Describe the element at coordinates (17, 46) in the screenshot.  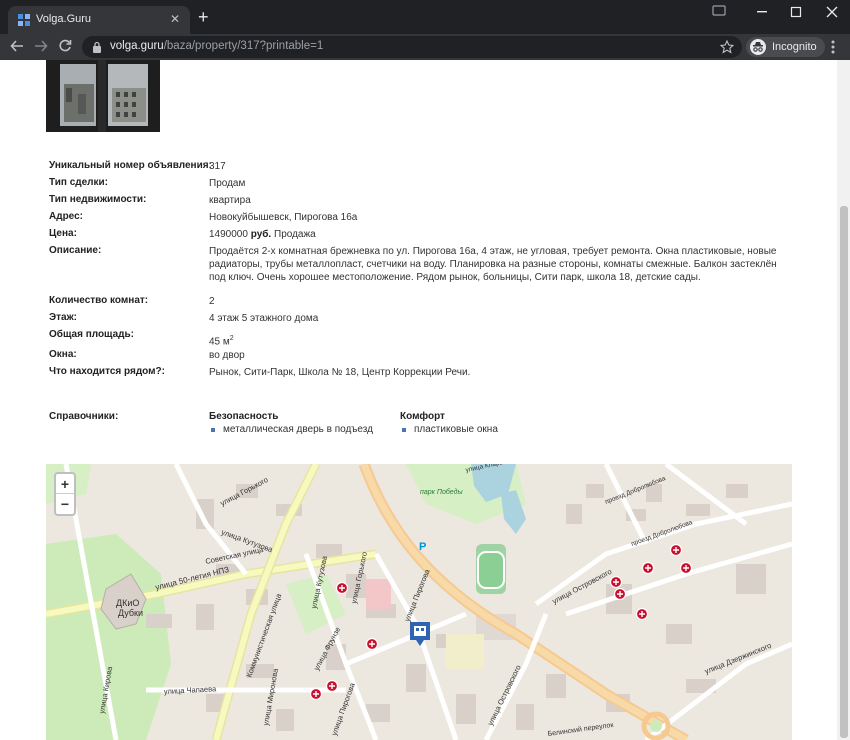
I see `back-arrow-icon` at that location.